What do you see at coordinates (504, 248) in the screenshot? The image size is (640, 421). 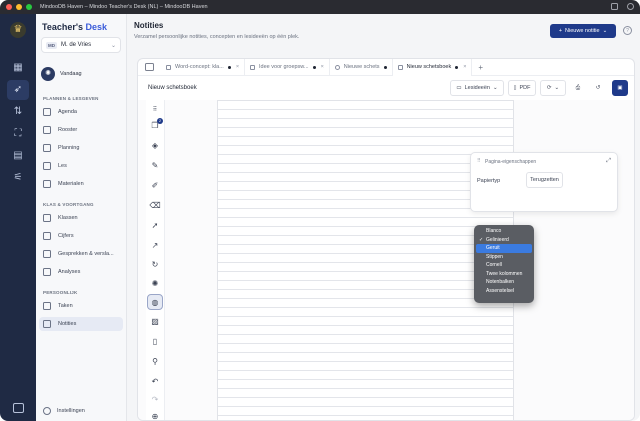 I see `menu-item-geruit: Geruit` at bounding box center [504, 248].